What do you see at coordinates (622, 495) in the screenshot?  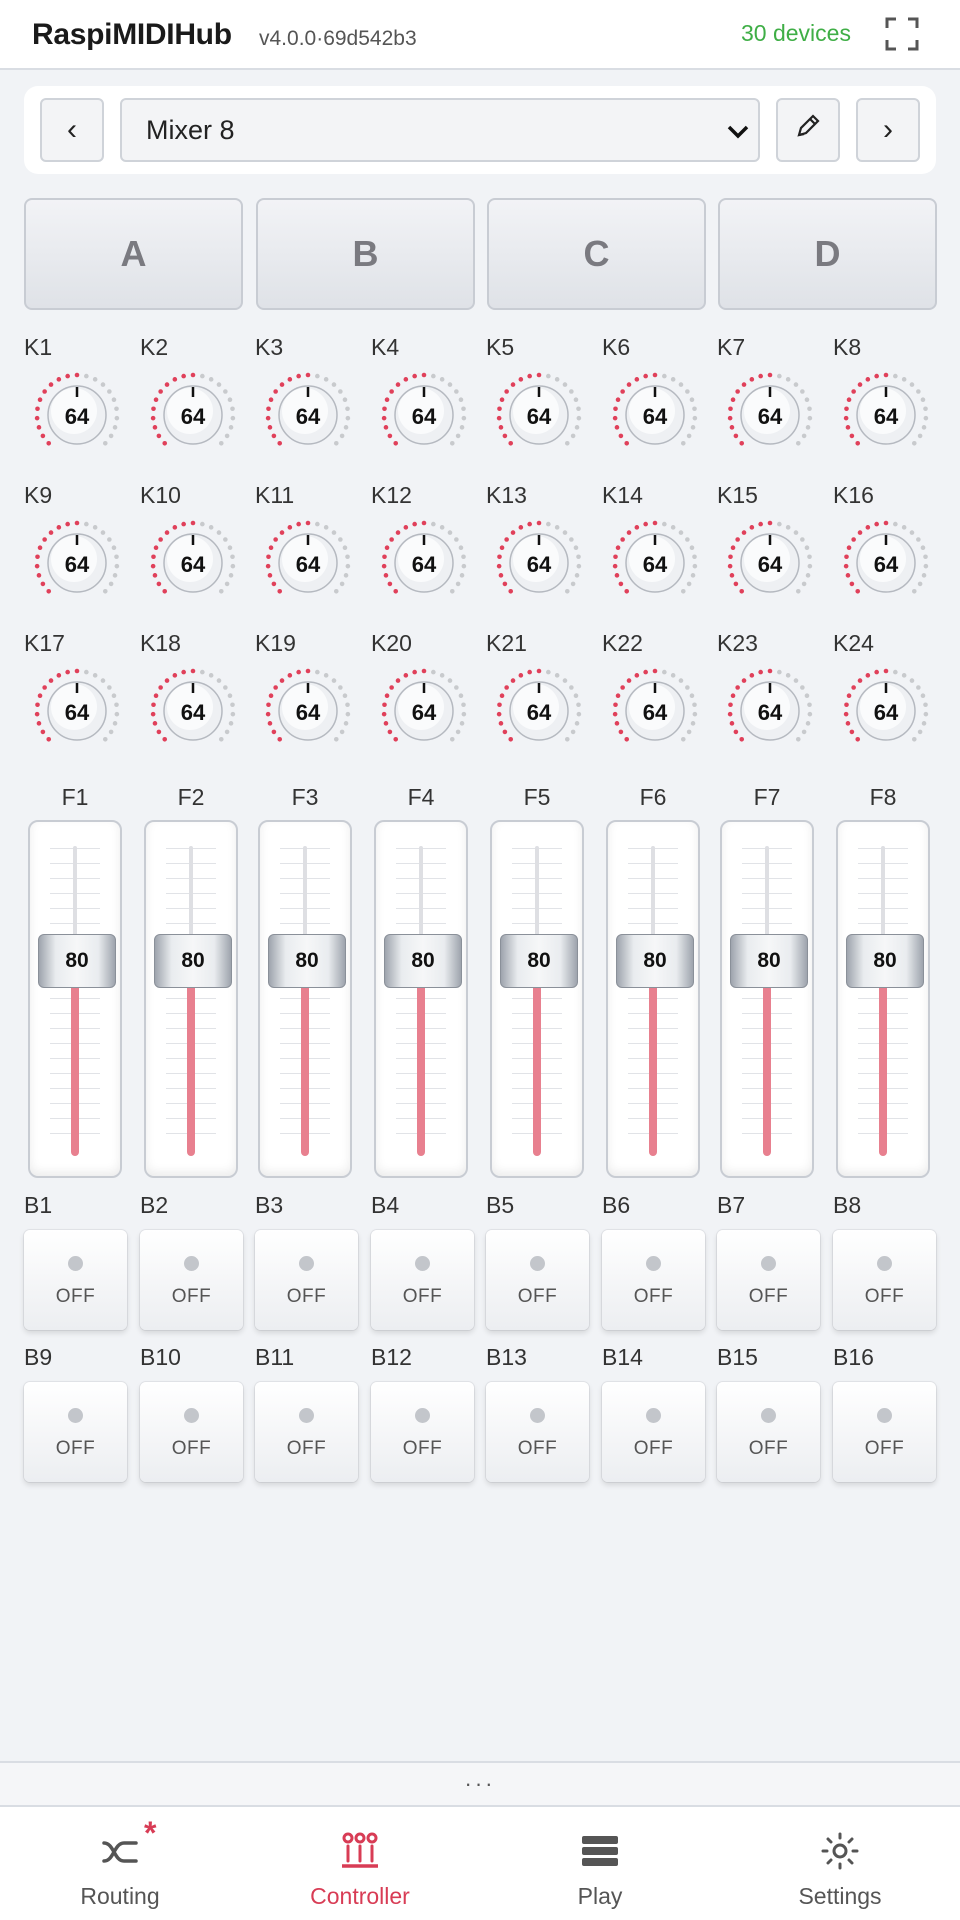 I see `knob-label: K14` at bounding box center [622, 495].